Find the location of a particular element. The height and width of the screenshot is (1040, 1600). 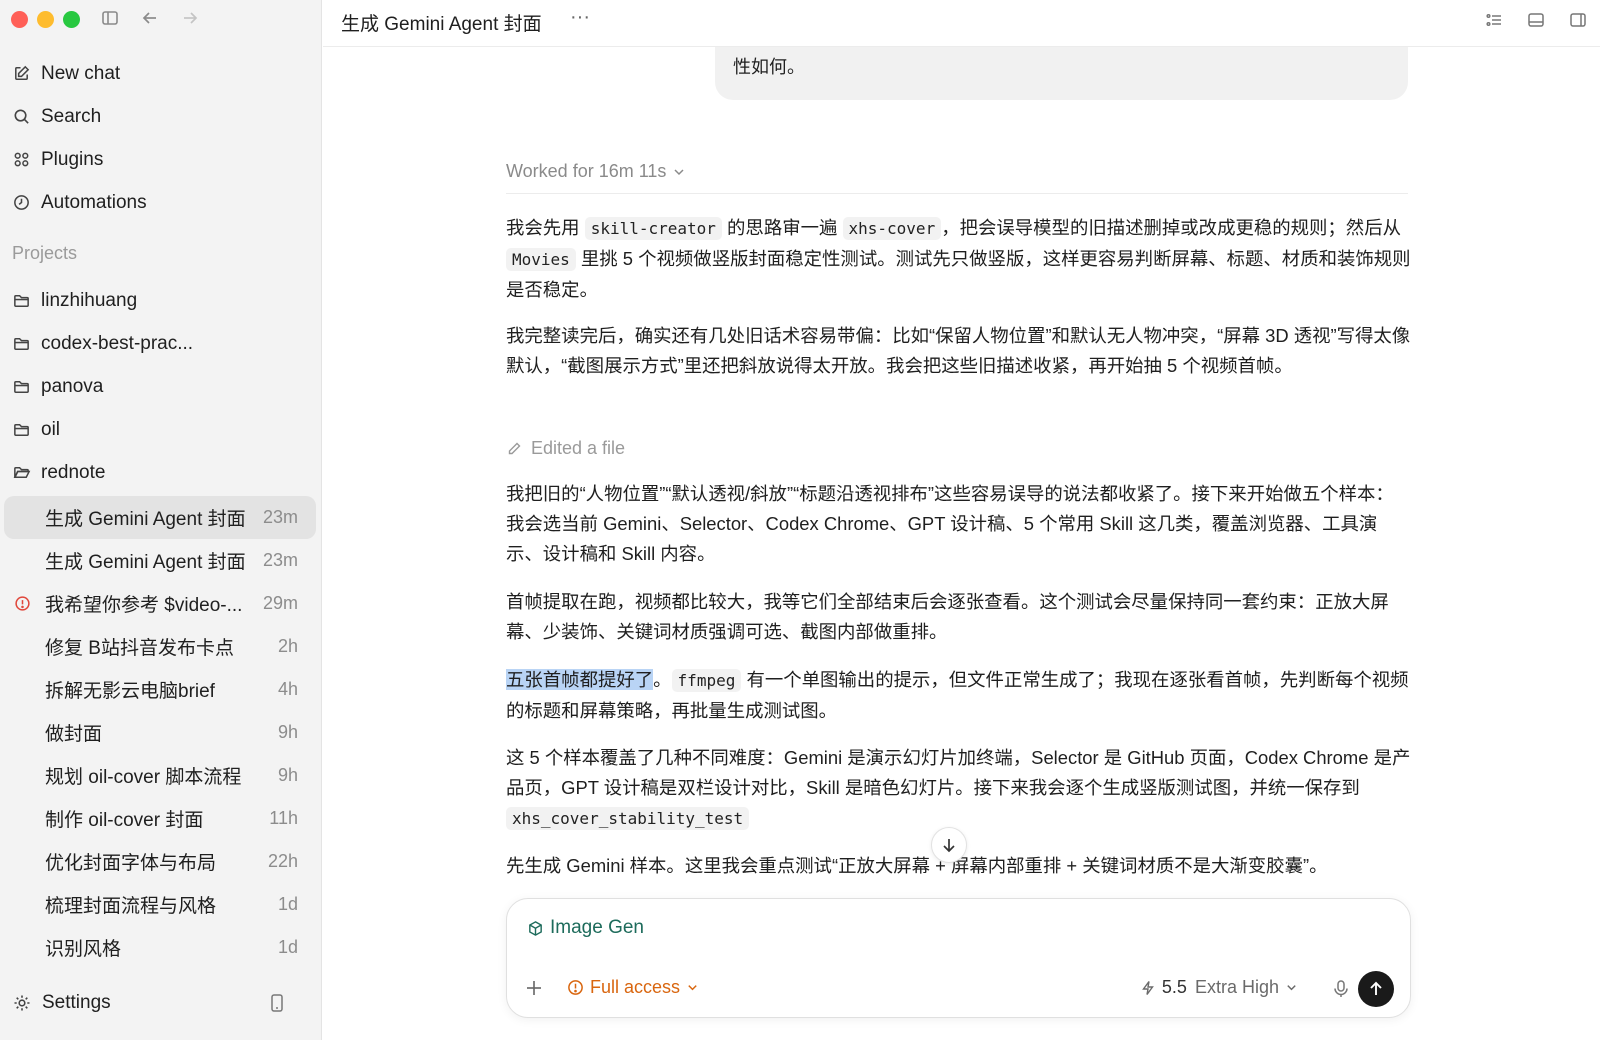

thread-title: 梳理封面流程与风格 is located at coordinates (131, 906).